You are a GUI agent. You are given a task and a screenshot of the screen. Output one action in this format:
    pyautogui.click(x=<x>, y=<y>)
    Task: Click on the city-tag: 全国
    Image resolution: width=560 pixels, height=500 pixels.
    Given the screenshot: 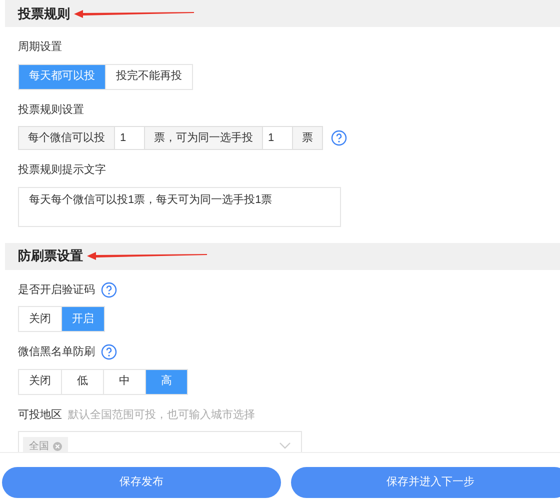 What is the action you would take?
    pyautogui.click(x=45, y=444)
    